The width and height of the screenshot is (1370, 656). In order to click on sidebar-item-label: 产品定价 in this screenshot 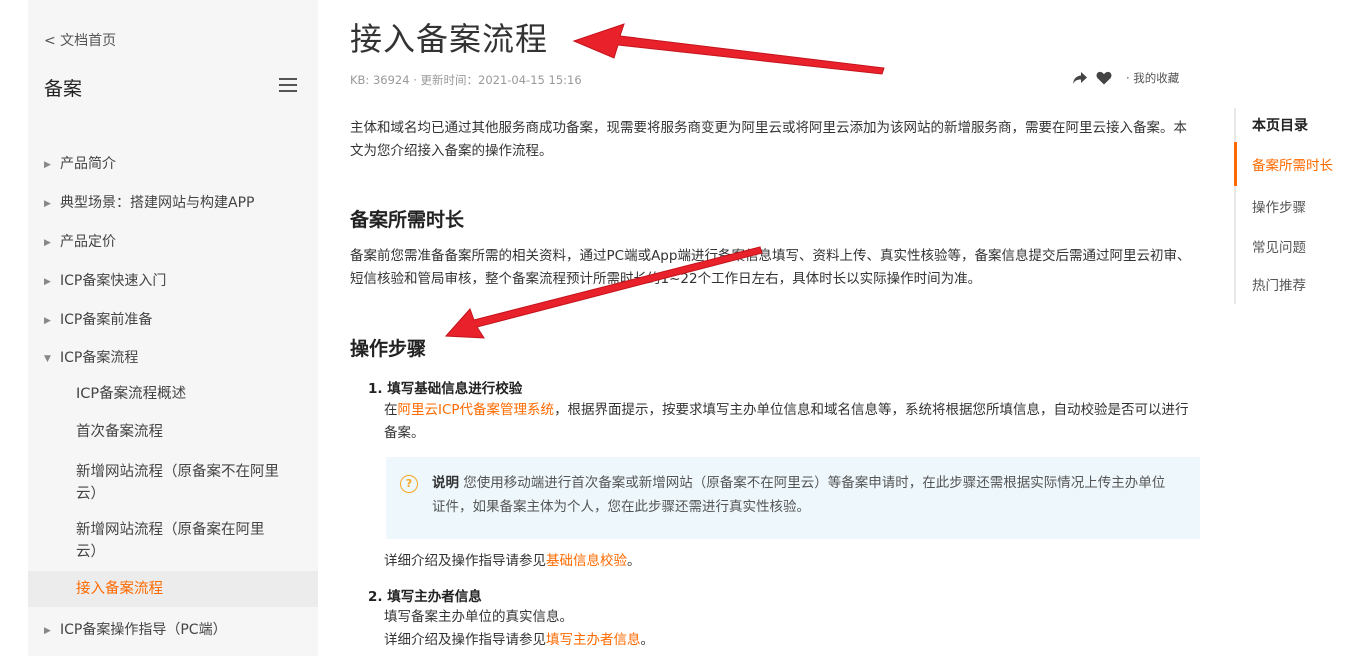, I will do `click(88, 242)`.